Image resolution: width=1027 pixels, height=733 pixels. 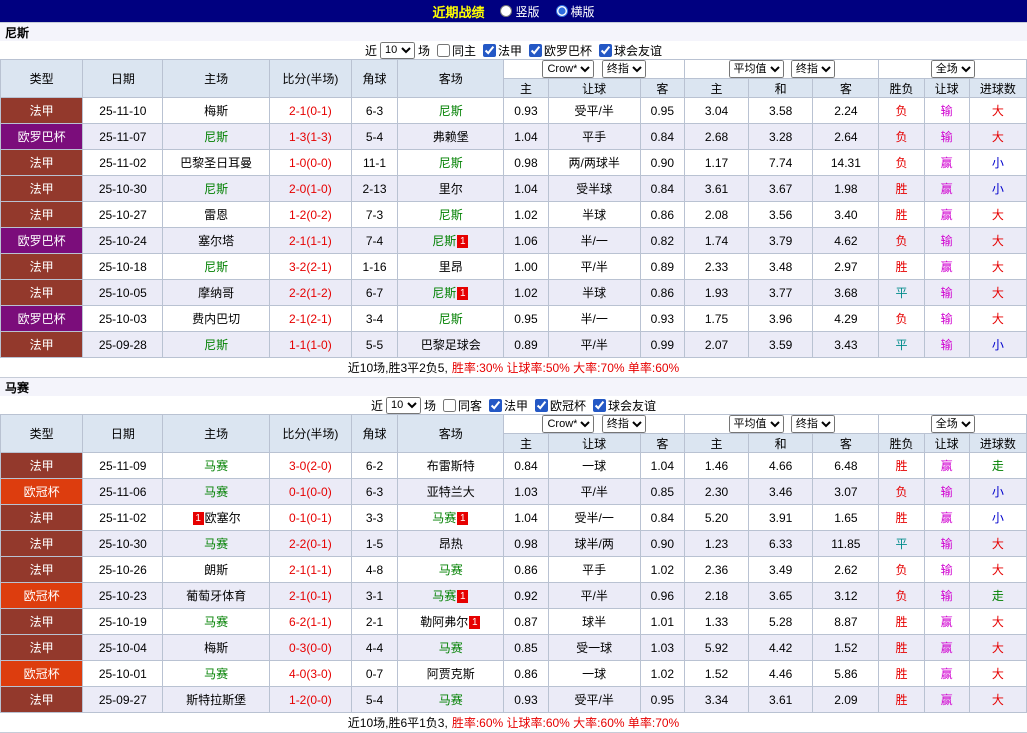 I want to click on away-team-cell: 勒阿弗尔 1, so click(x=451, y=621).